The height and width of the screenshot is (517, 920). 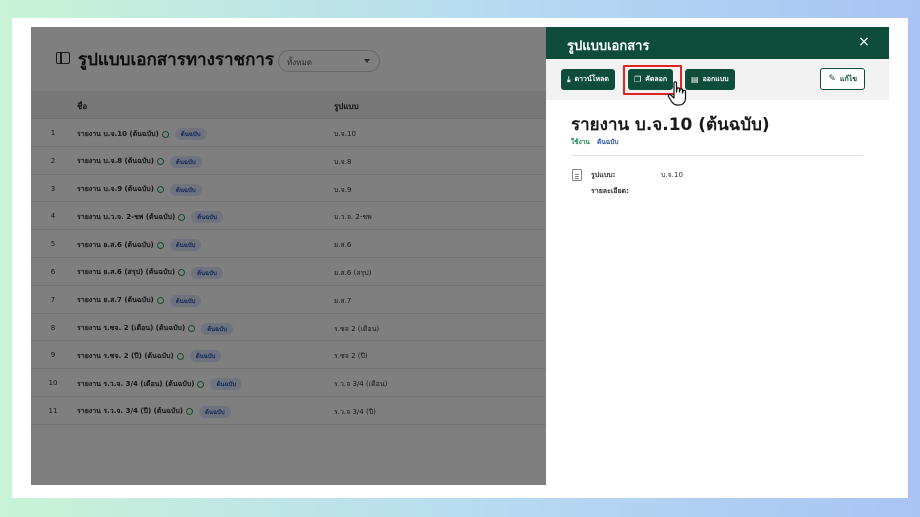 What do you see at coordinates (656, 79) in the screenshot?
I see `copy-button-label: คัดลอก` at bounding box center [656, 79].